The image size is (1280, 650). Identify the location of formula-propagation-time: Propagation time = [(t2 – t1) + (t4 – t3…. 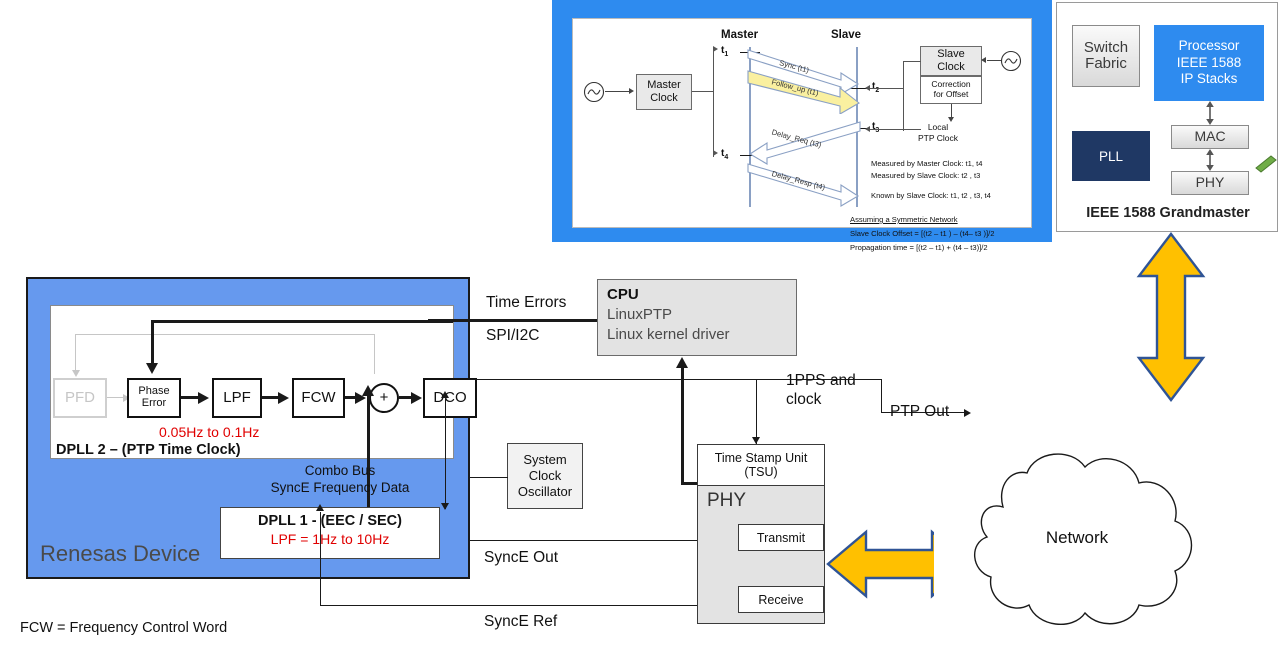
(919, 247).